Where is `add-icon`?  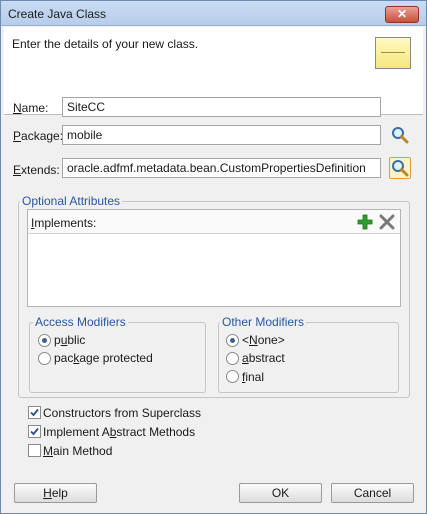
add-icon is located at coordinates (365, 222).